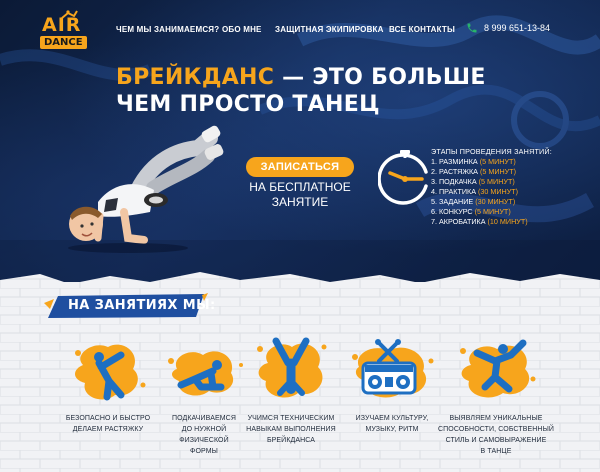 Image resolution: width=600 pixels, height=472 pixels. Describe the element at coordinates (301, 91) in the screenshot. I see `hero-headline: БРЕЙКДАНС — ЭТО БОЛЬШЕ ЧЕМ ПРОСТО ТАНЕЦ` at that location.